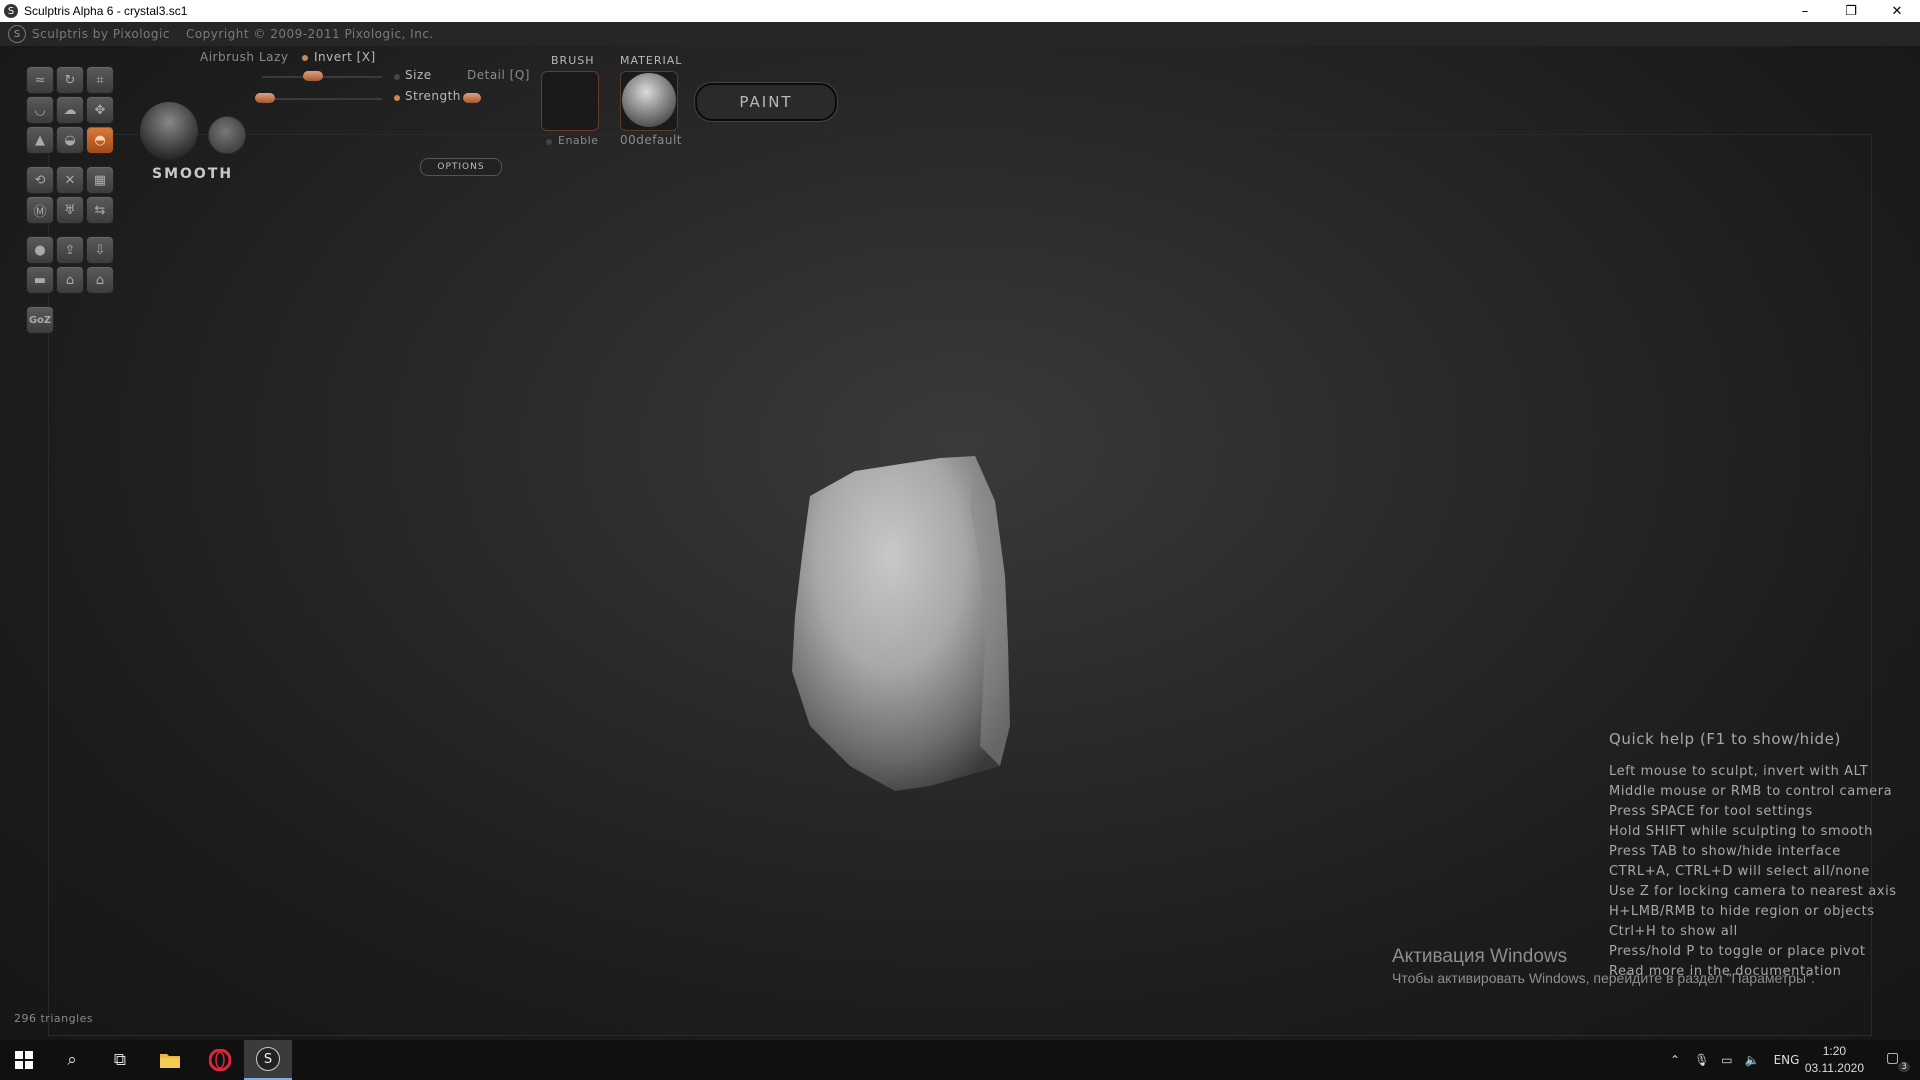 This screenshot has width=1920, height=1080. What do you see at coordinates (70, 110) in the screenshot?
I see `tool-flatten: ☁` at bounding box center [70, 110].